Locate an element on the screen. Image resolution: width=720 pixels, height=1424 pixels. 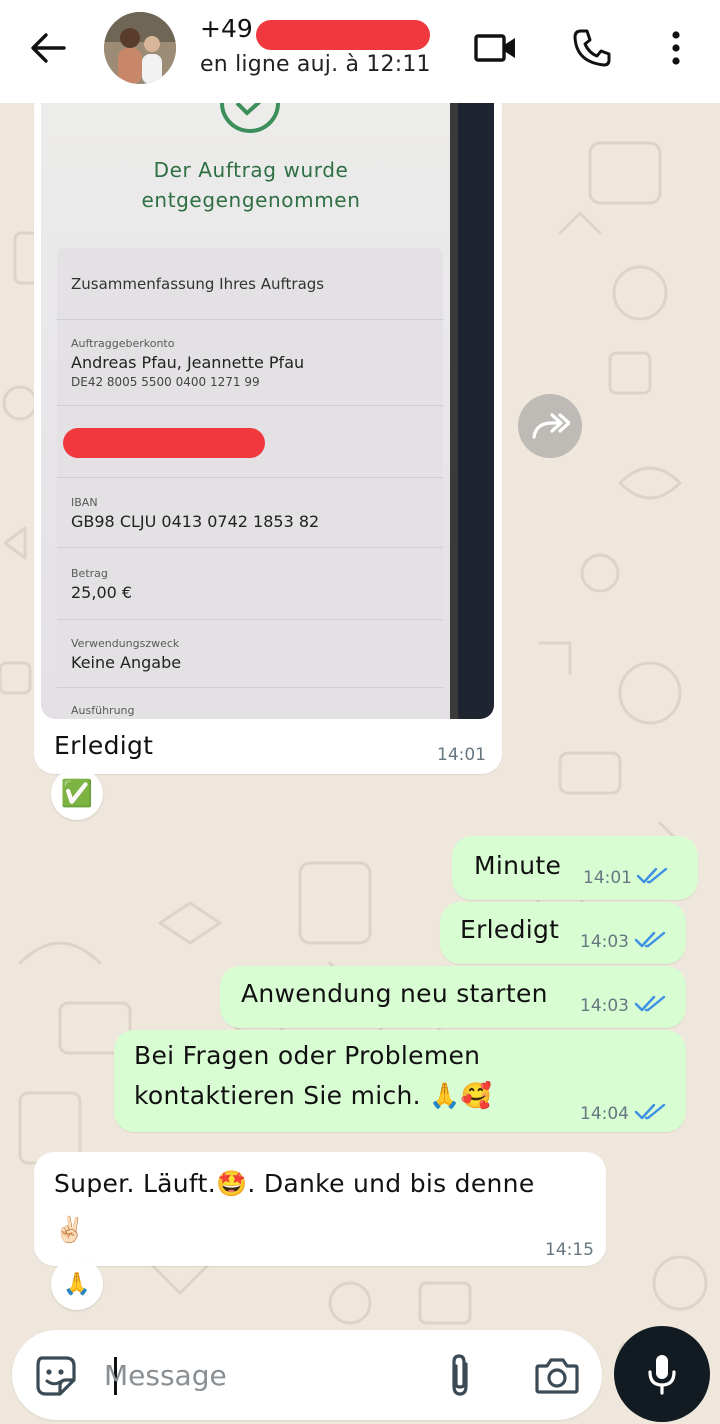
iban-label: IBAN is located at coordinates (84, 502).